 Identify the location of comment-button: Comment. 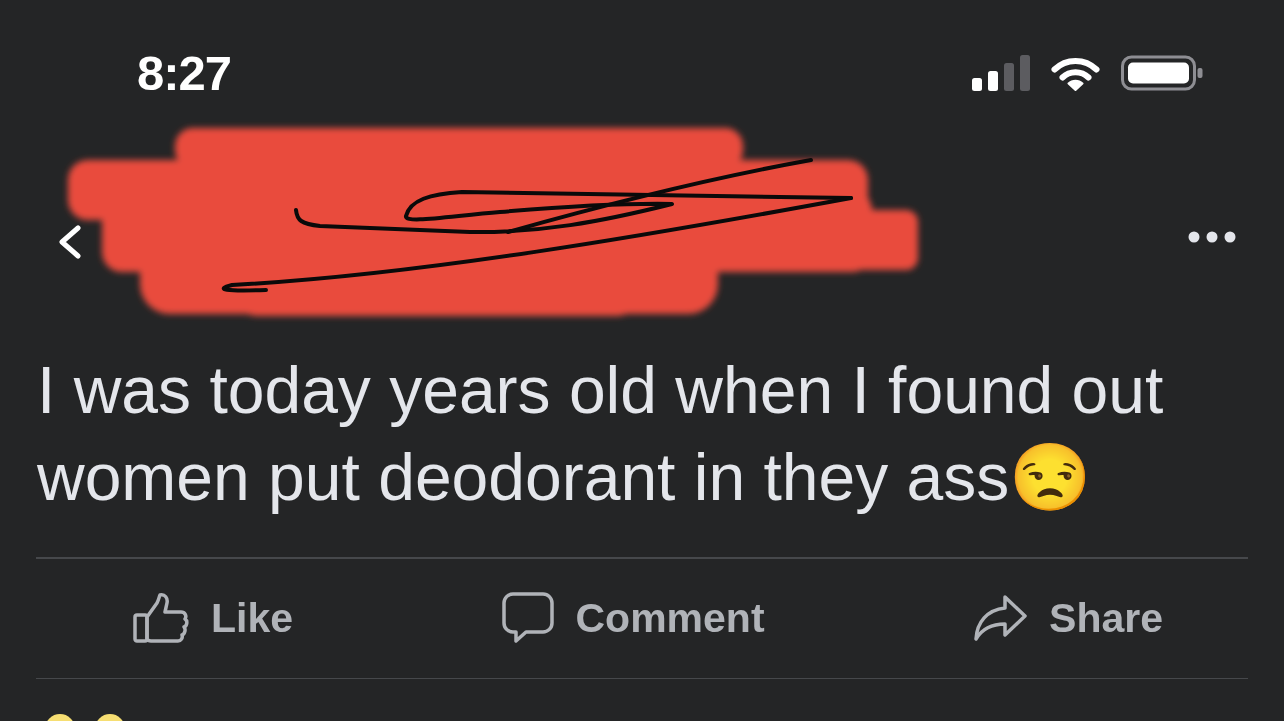
(633, 618).